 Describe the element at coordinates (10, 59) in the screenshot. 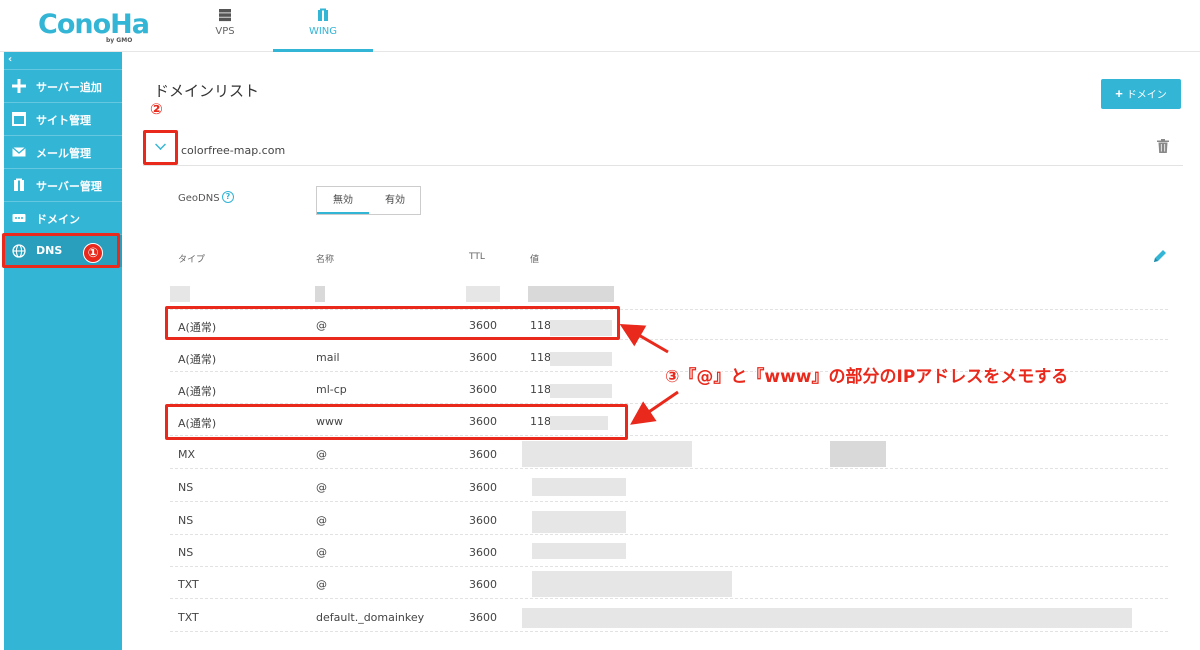

I see `sidebar-collapse-button: ‹` at that location.